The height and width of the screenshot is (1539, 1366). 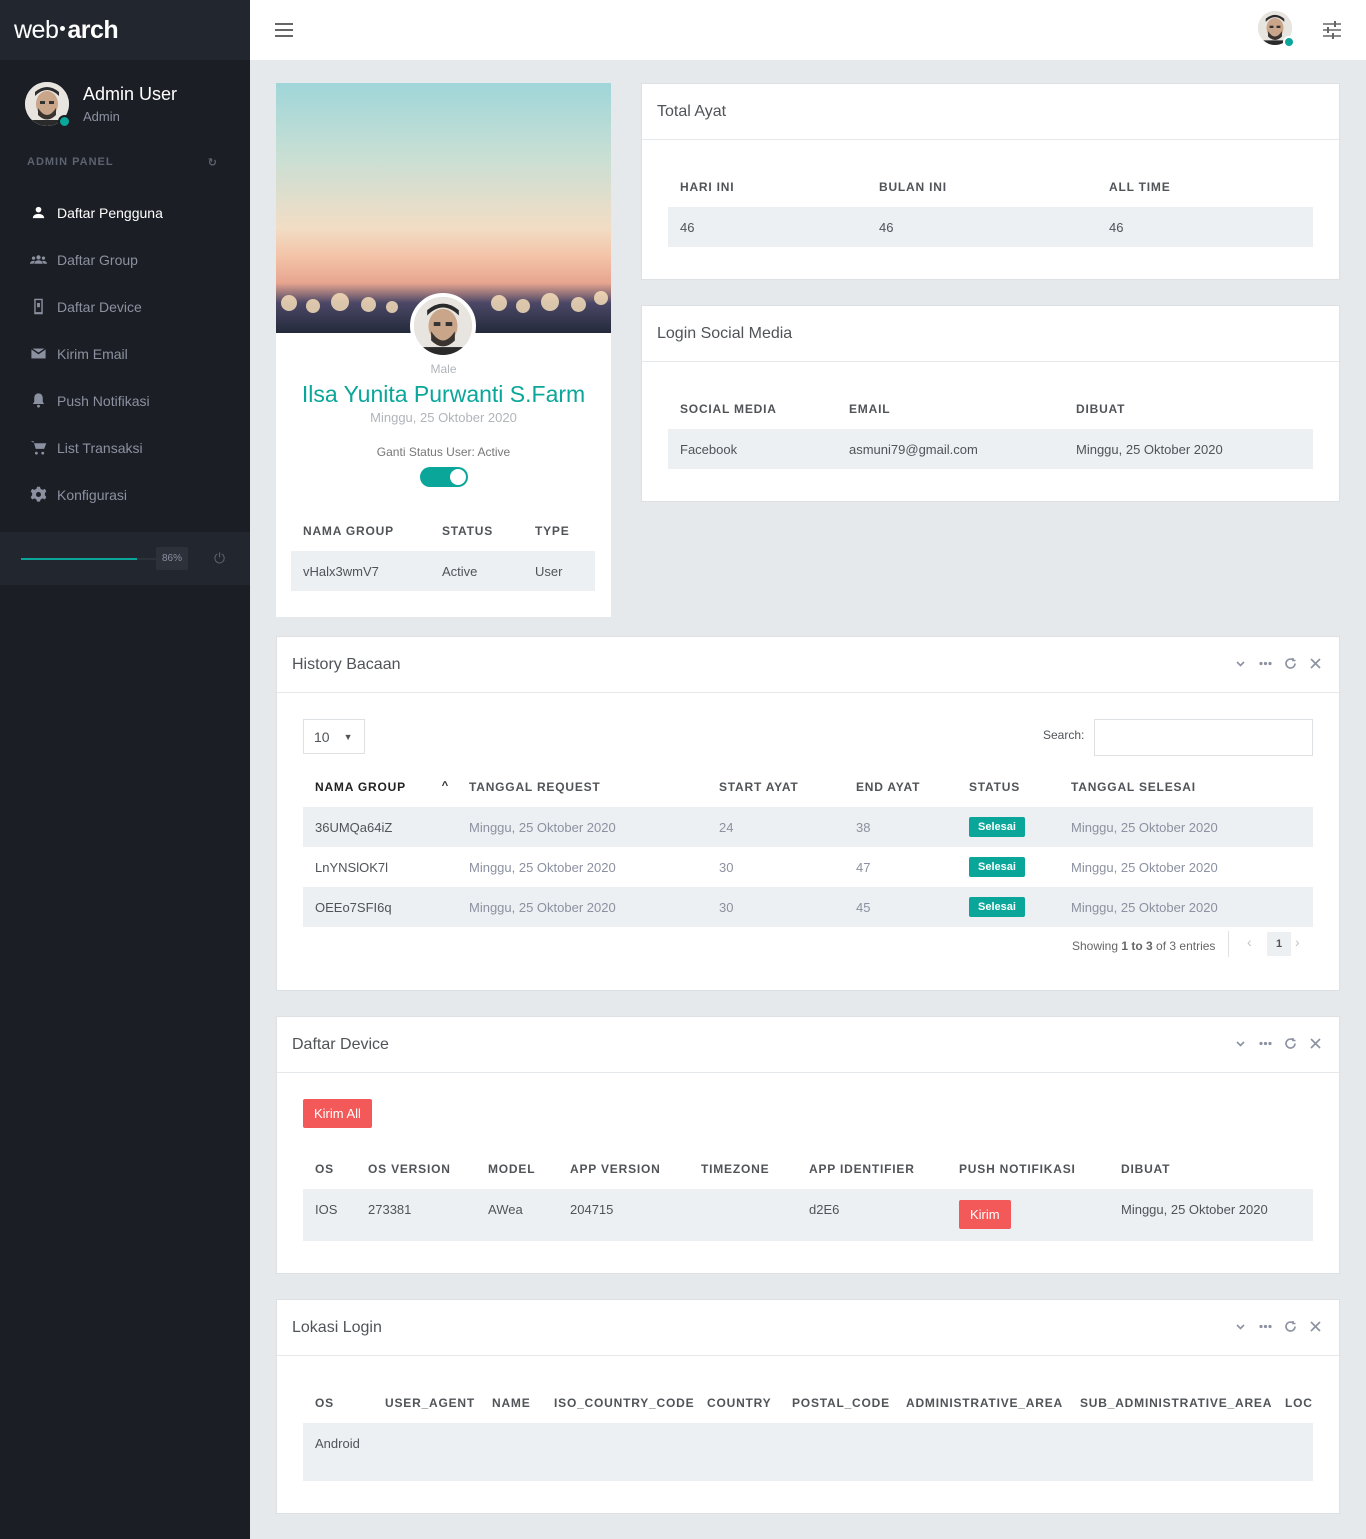 I want to click on send-all-button: Kirim All, so click(x=337, y=1113).